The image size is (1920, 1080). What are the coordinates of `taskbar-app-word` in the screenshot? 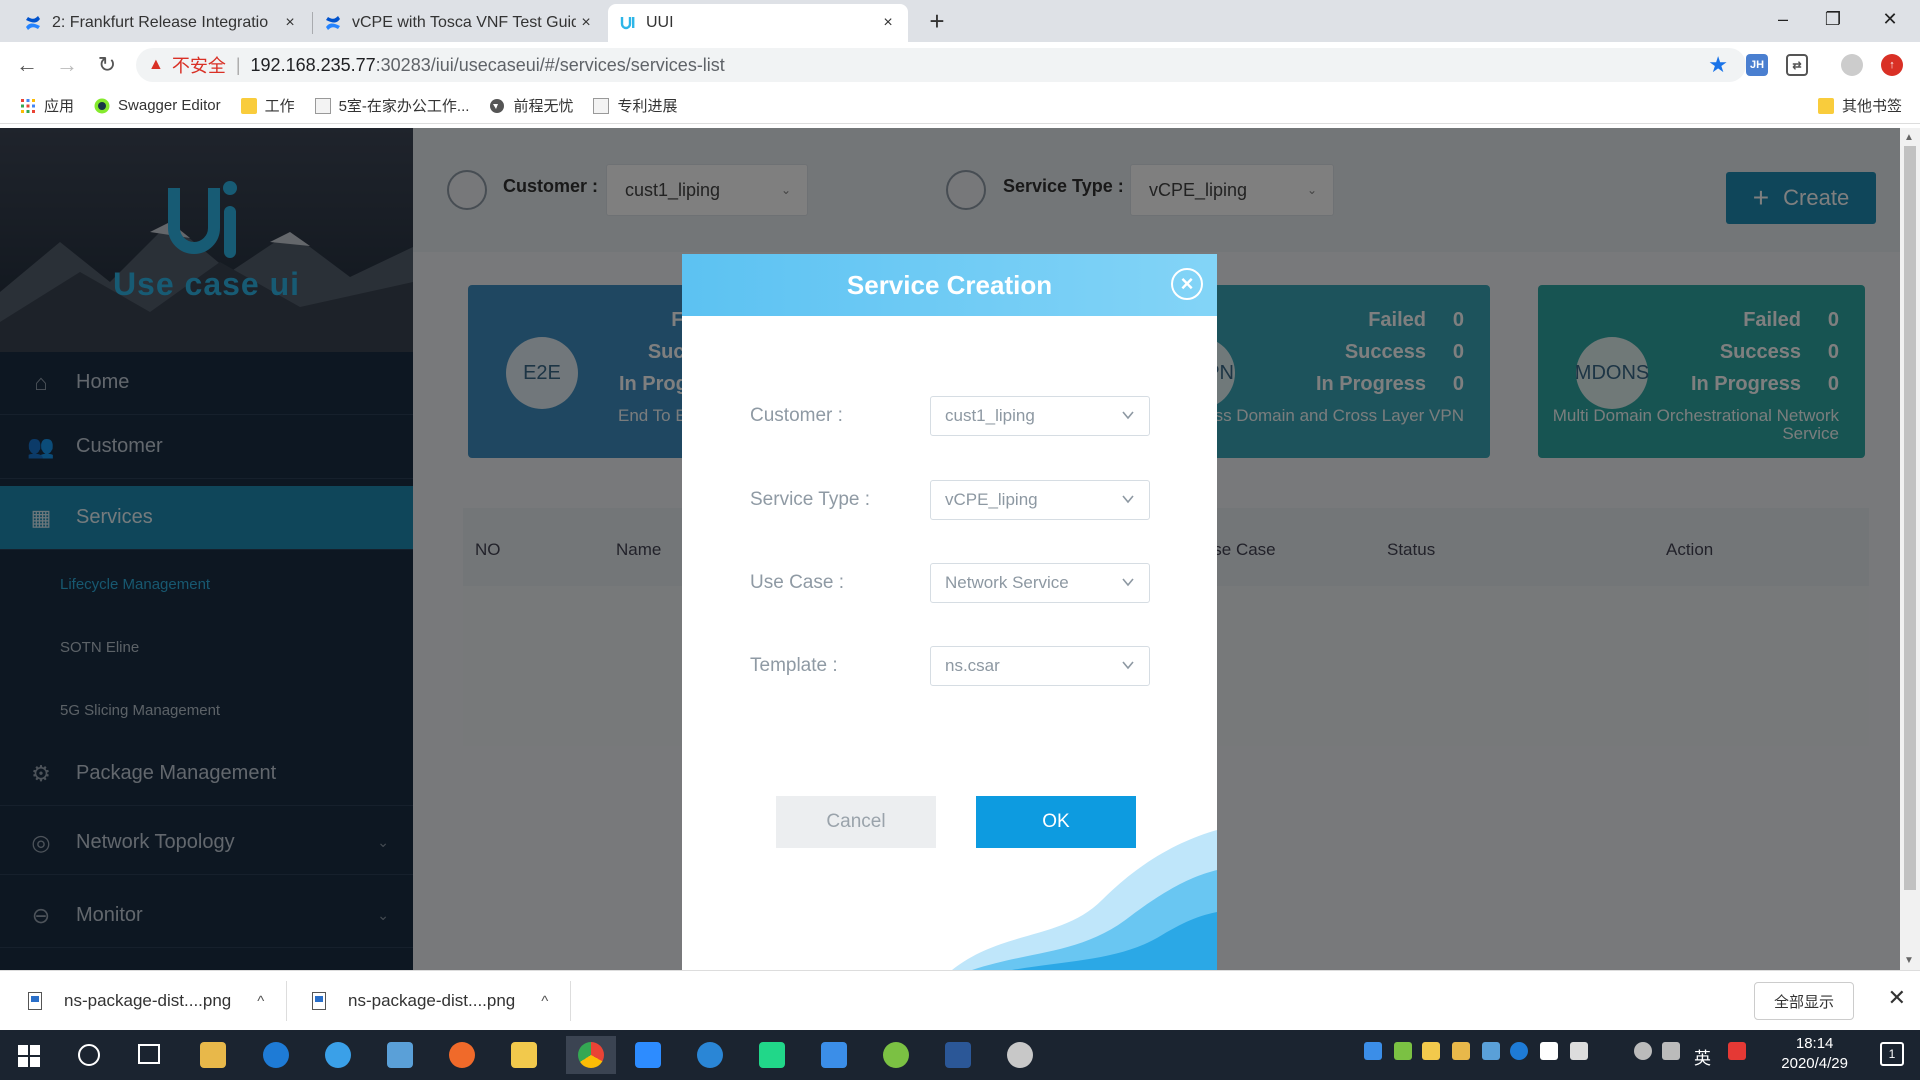 It's located at (958, 1055).